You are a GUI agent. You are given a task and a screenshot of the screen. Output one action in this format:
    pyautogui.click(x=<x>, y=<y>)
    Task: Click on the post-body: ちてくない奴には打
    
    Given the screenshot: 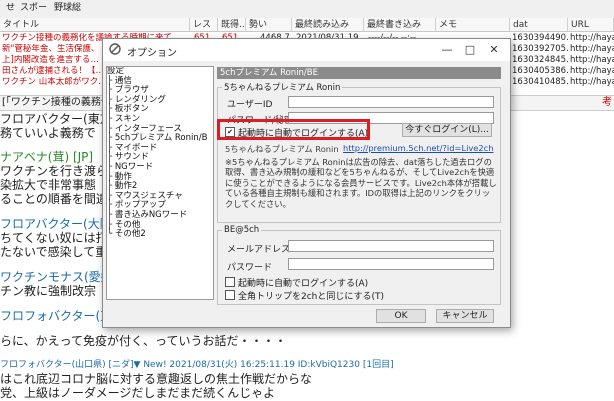 What is the action you would take?
    pyautogui.click(x=54, y=238)
    